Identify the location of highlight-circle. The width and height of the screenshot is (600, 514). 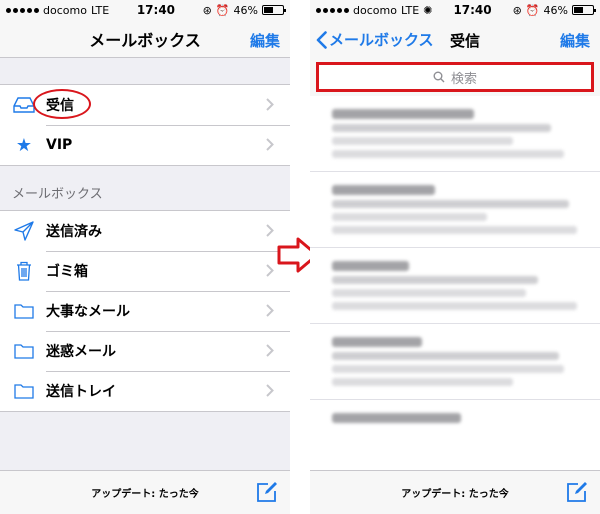
(62, 104).